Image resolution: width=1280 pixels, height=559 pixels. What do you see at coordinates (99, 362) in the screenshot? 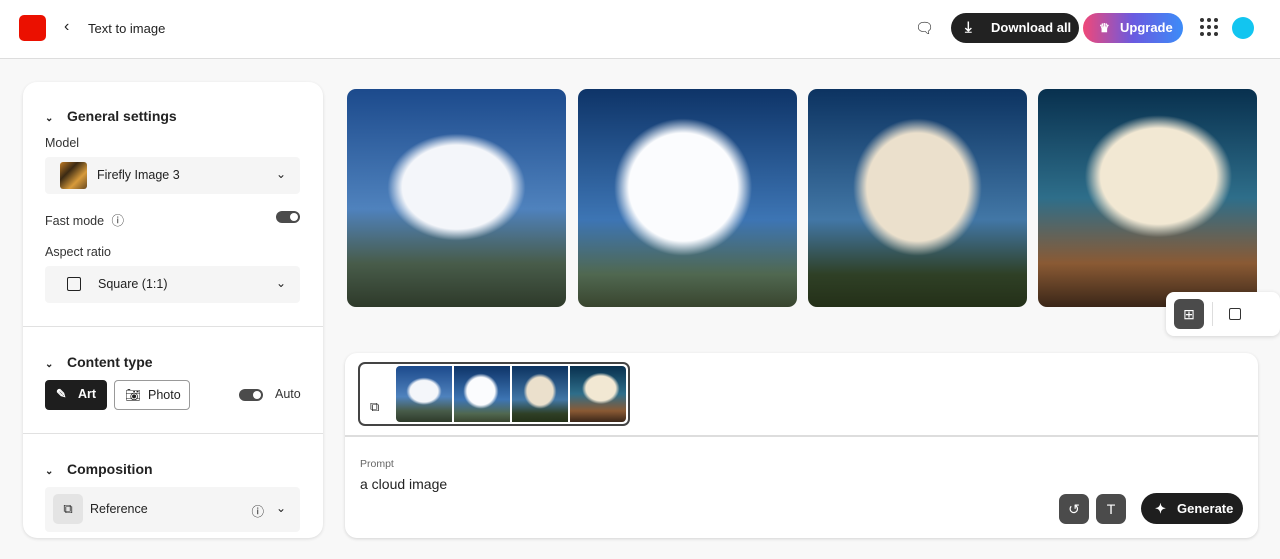
I see `content-type-toggle: ⌄ Content type` at bounding box center [99, 362].